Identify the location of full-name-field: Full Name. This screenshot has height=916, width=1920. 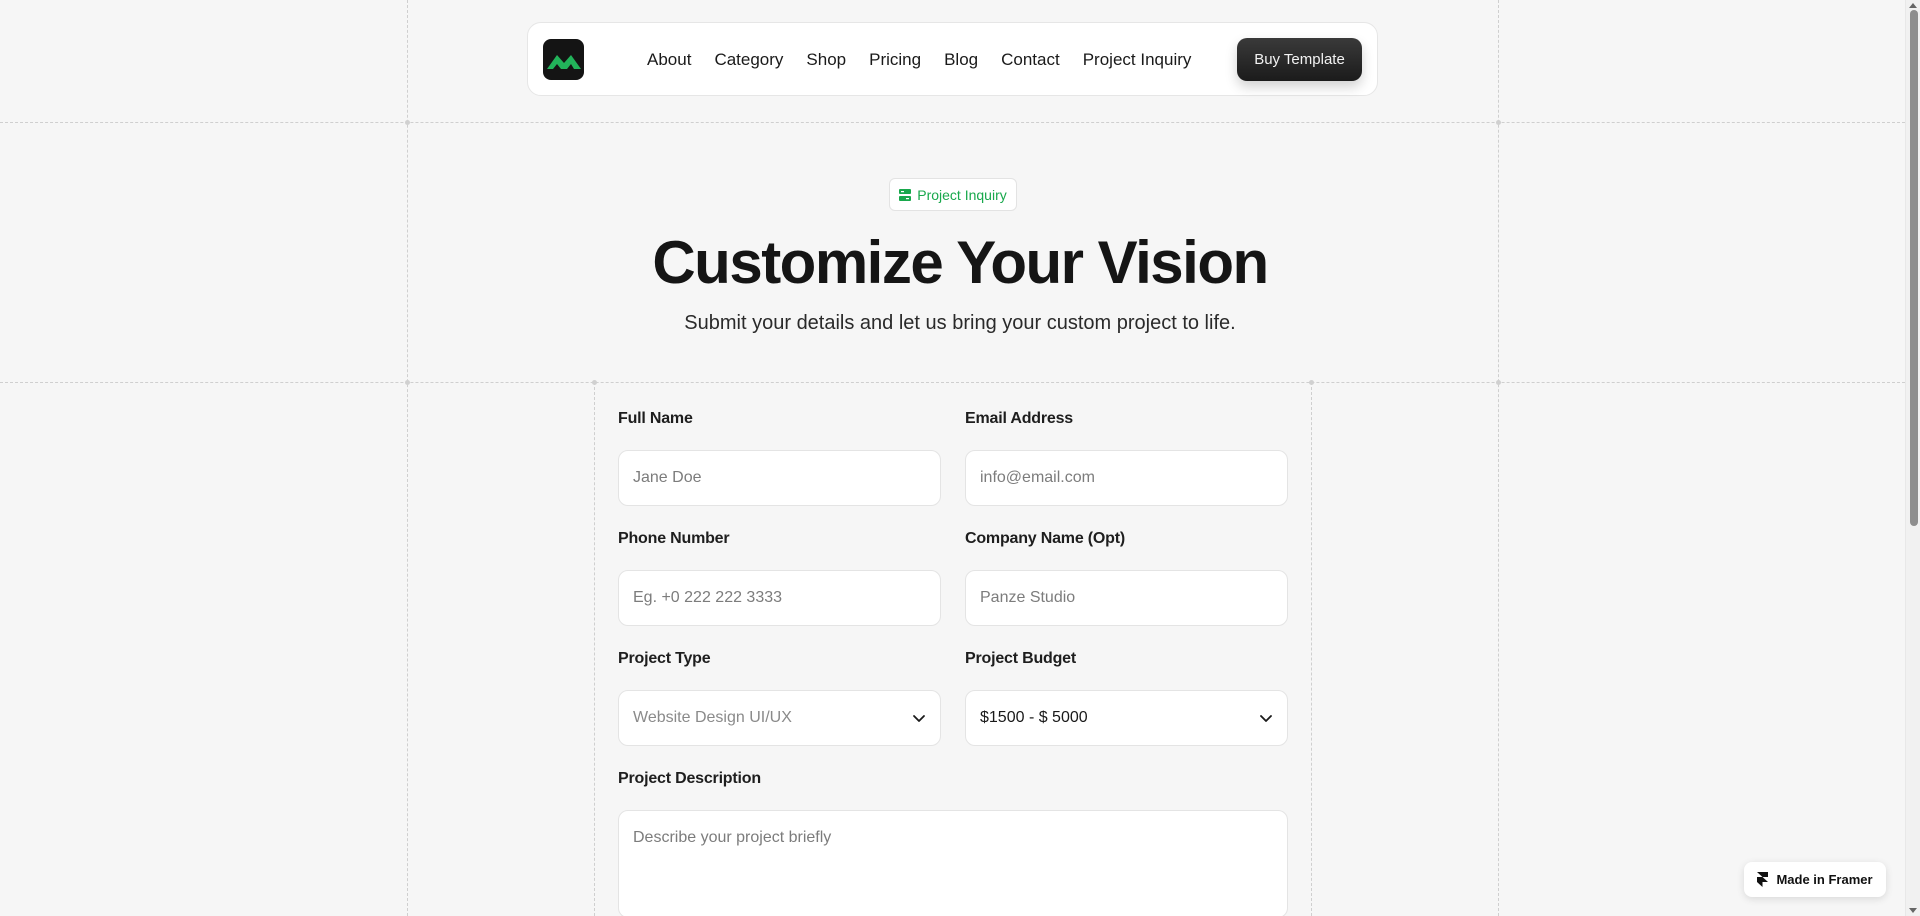
(779, 458).